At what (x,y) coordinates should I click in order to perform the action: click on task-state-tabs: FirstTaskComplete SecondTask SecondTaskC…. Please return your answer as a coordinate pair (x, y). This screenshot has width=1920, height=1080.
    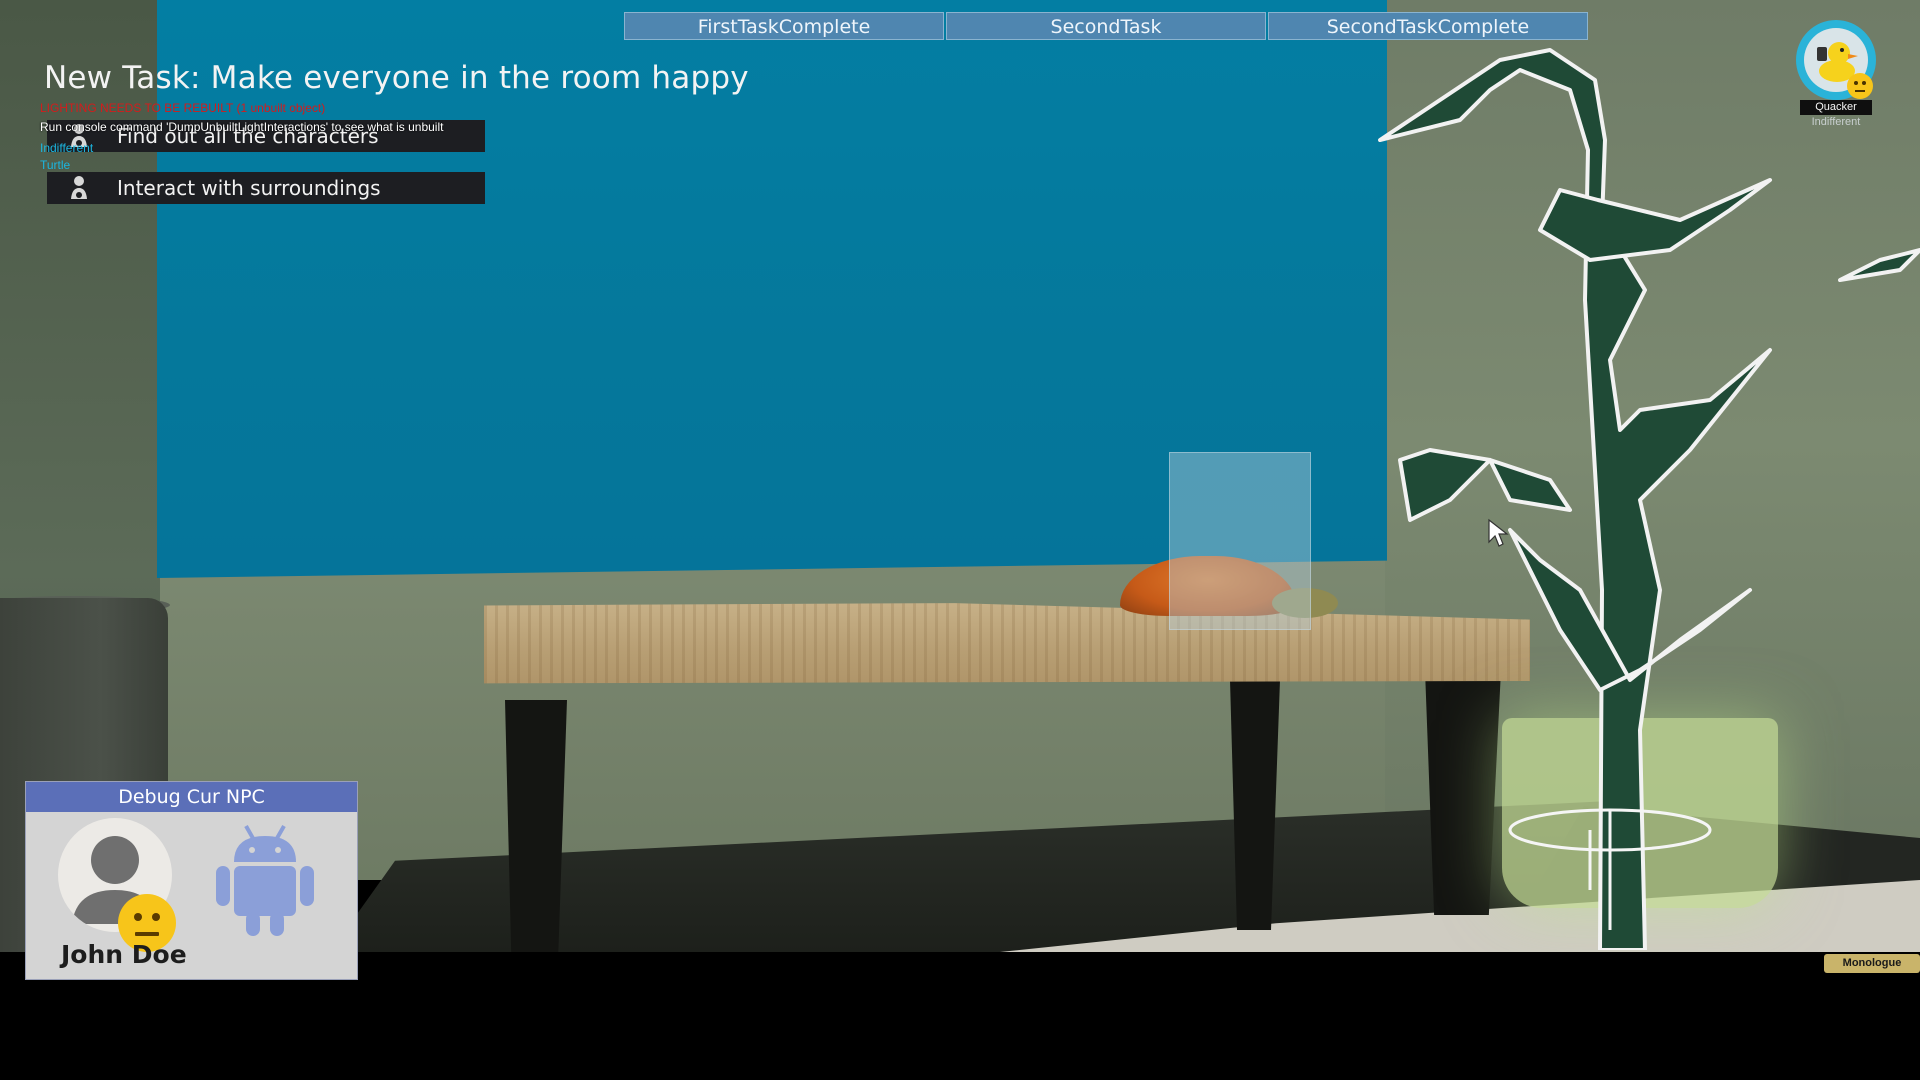
    Looking at the image, I should click on (1106, 26).